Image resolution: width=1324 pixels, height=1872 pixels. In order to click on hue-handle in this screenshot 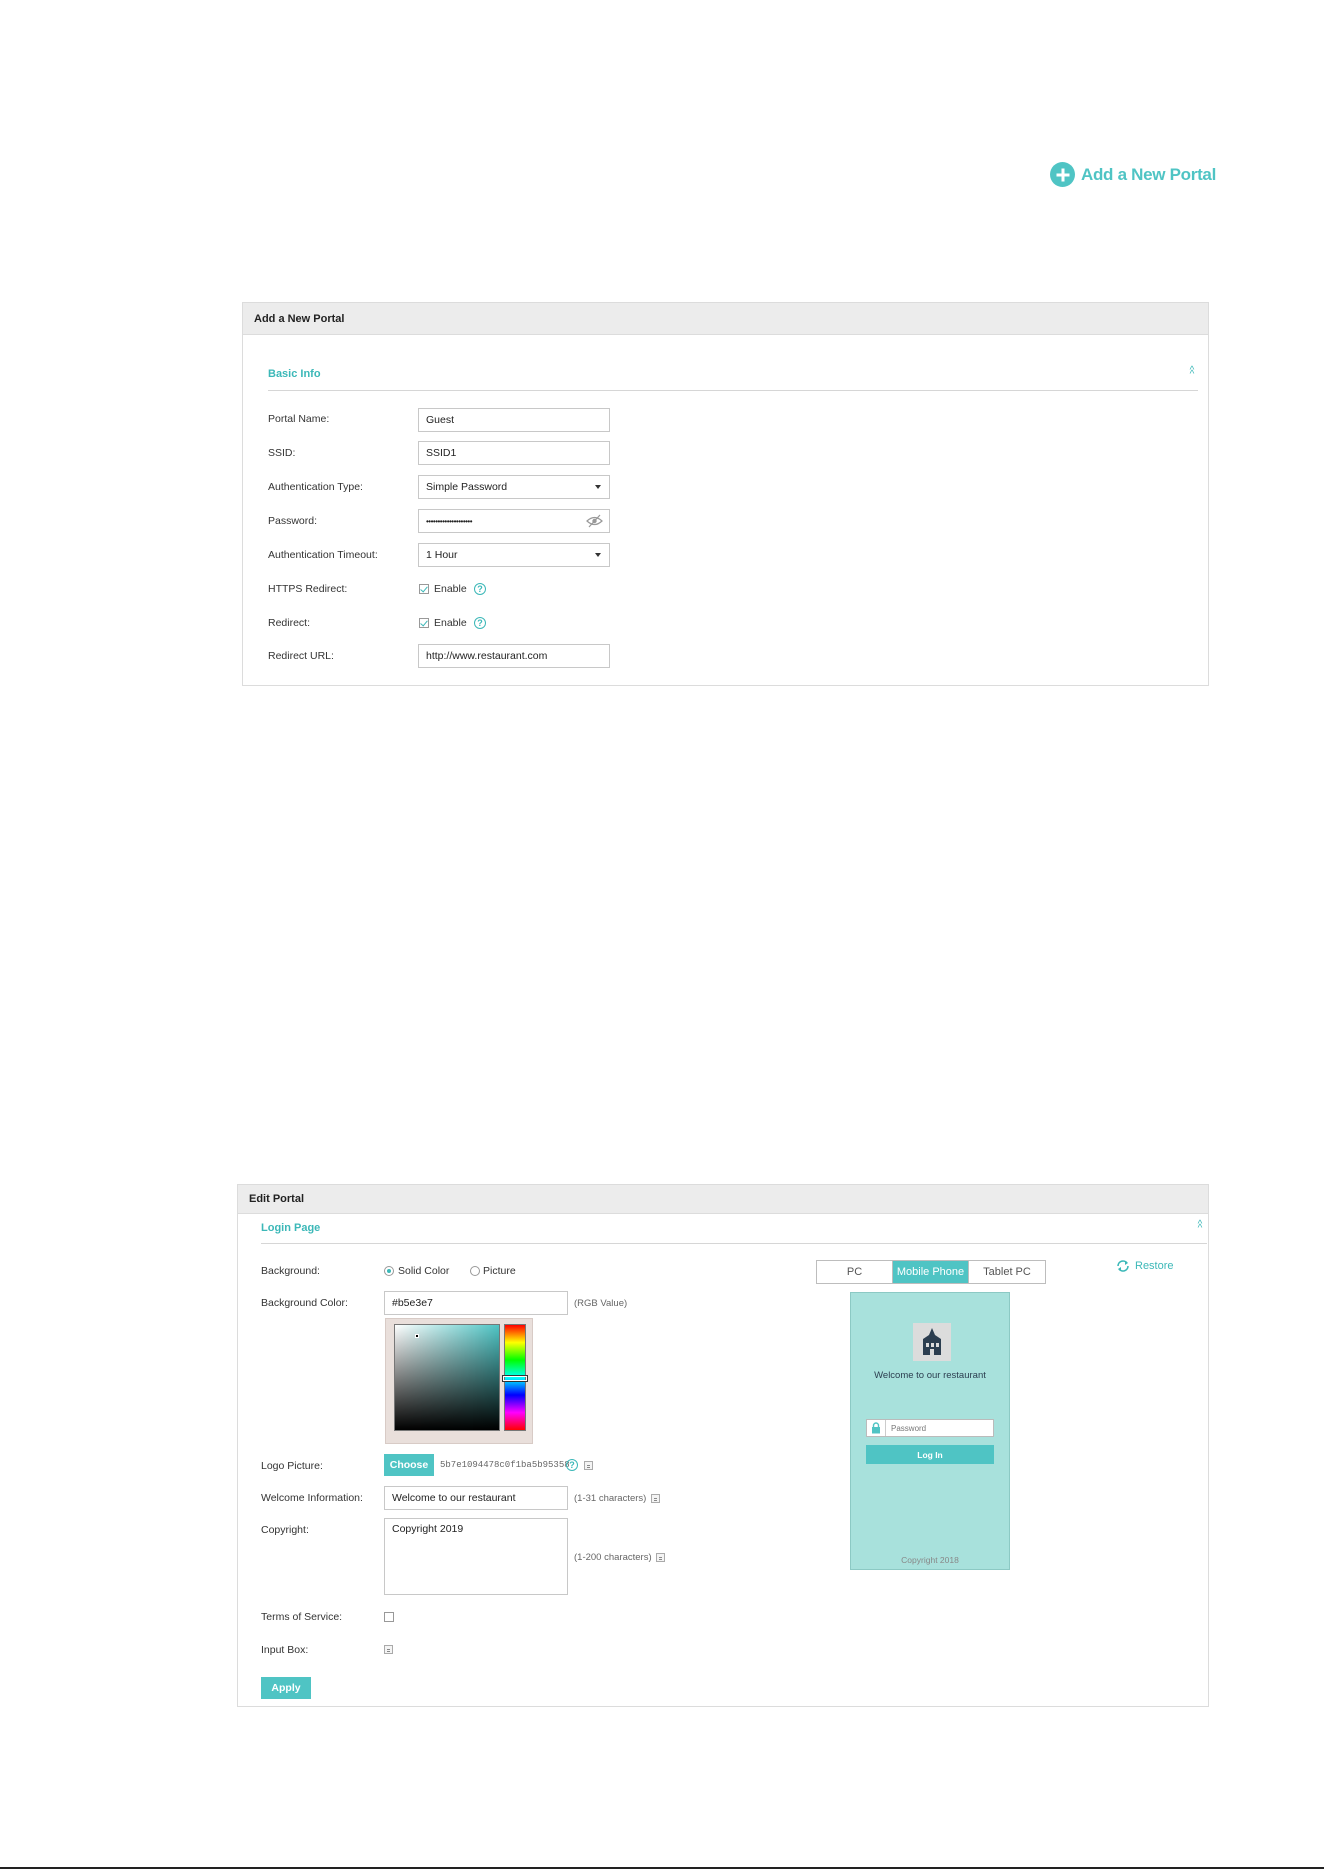, I will do `click(515, 1378)`.